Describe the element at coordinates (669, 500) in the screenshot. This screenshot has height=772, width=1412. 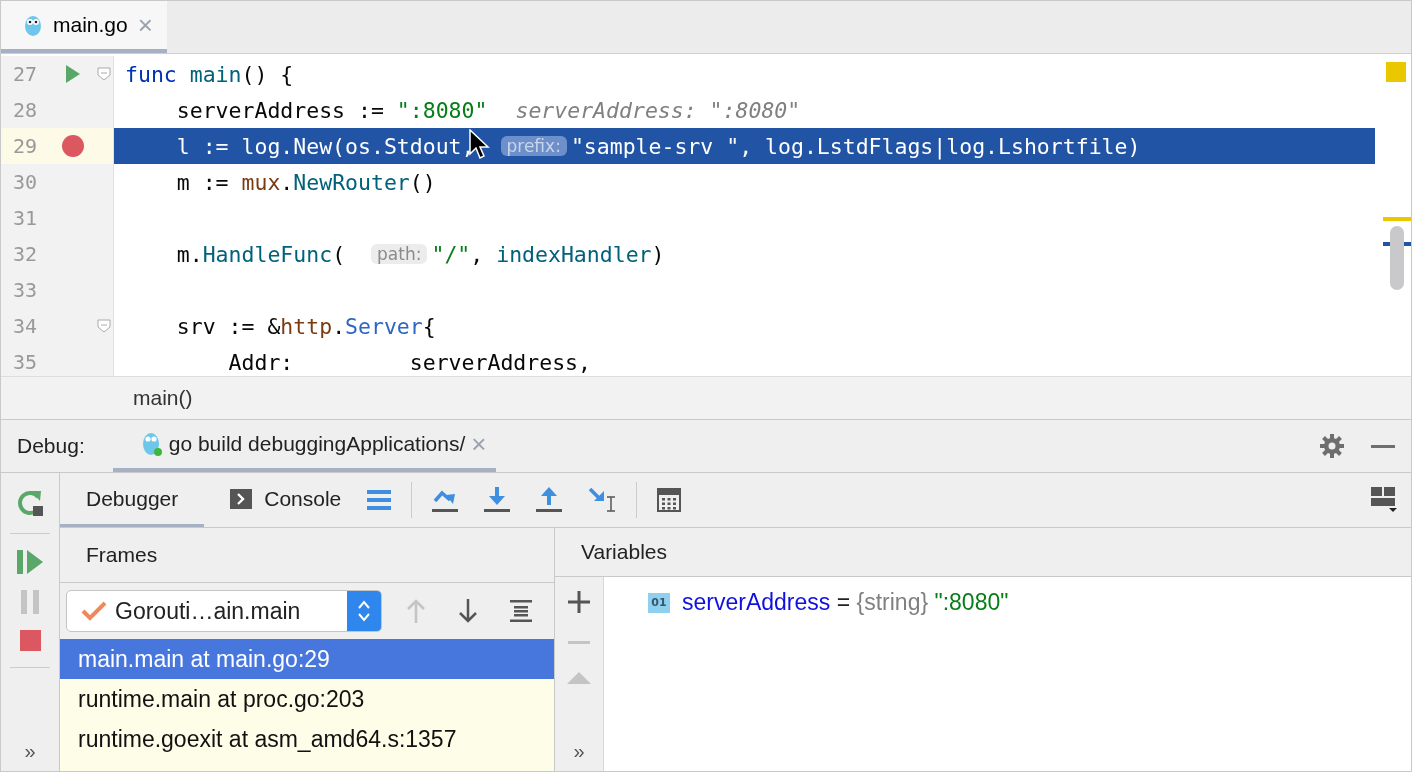
I see `calculator-icon` at that location.